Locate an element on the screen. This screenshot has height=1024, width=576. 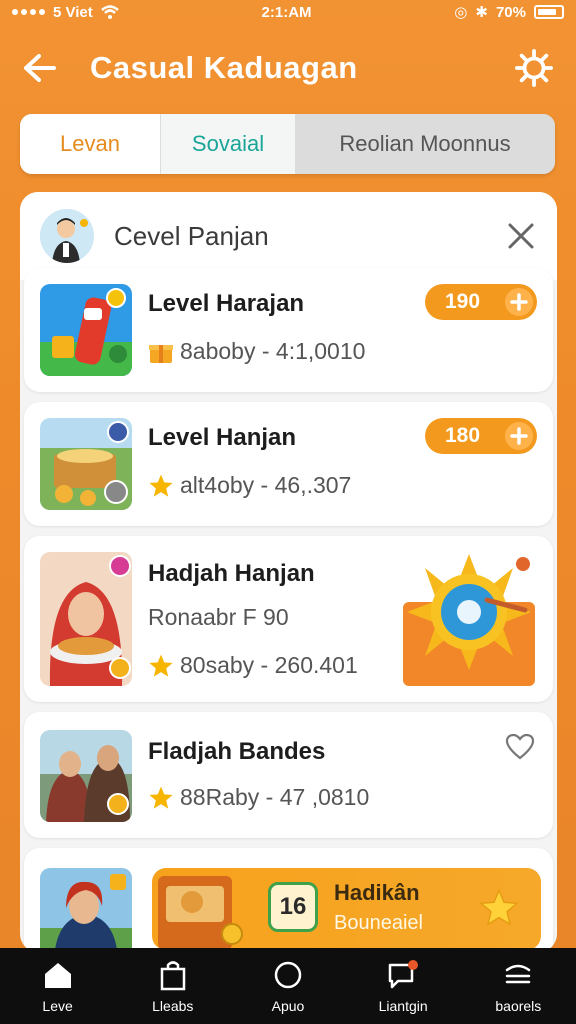
avatar is located at coordinates (67, 236).